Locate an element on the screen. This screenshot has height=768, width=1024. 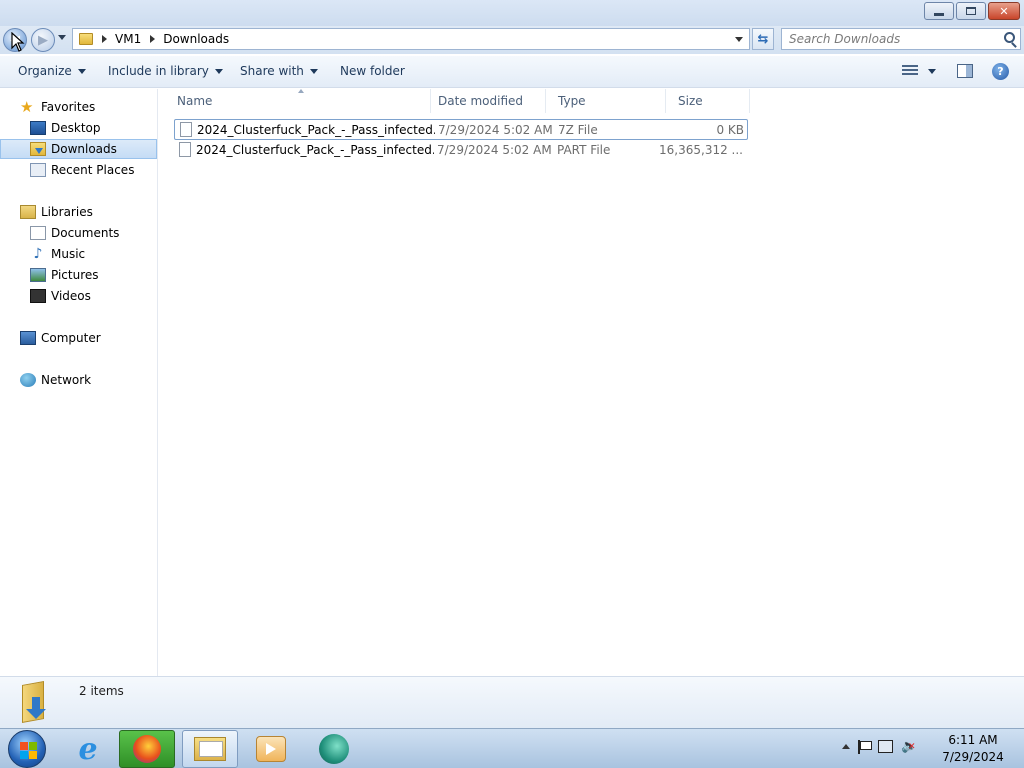
computer-icon is located at coordinates (28, 338).